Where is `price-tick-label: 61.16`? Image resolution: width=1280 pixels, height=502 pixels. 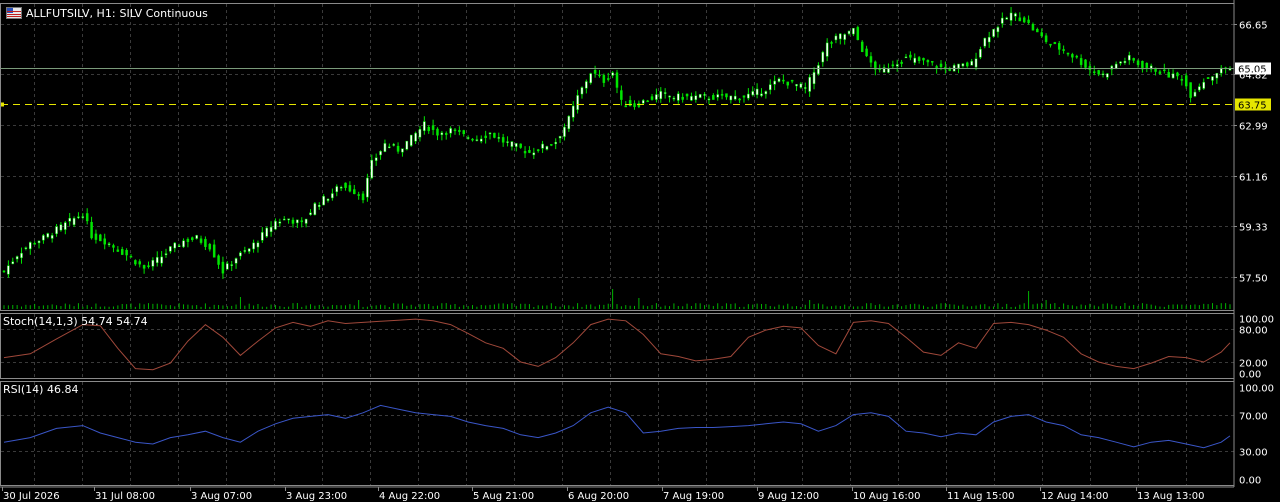
price-tick-label: 61.16 is located at coordinates (1253, 178).